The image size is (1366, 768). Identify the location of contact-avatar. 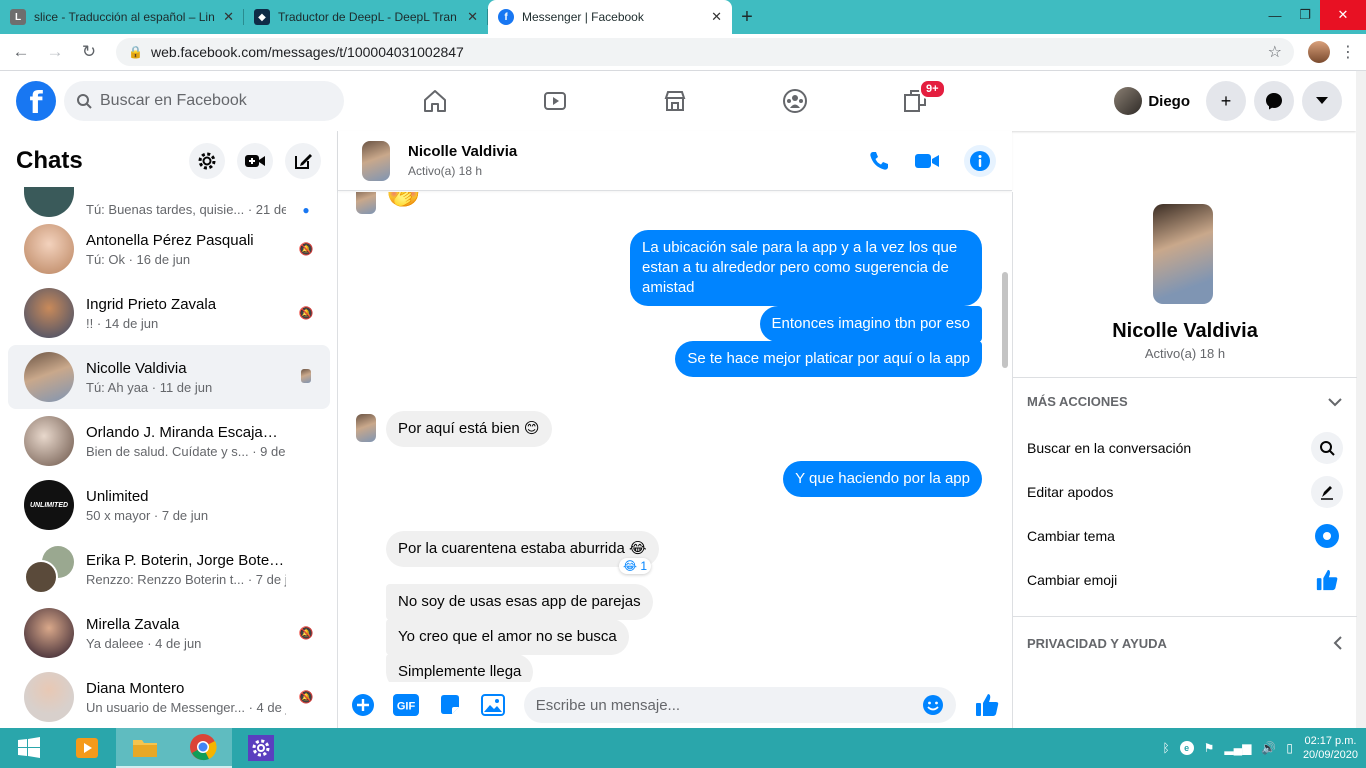
(376, 160).